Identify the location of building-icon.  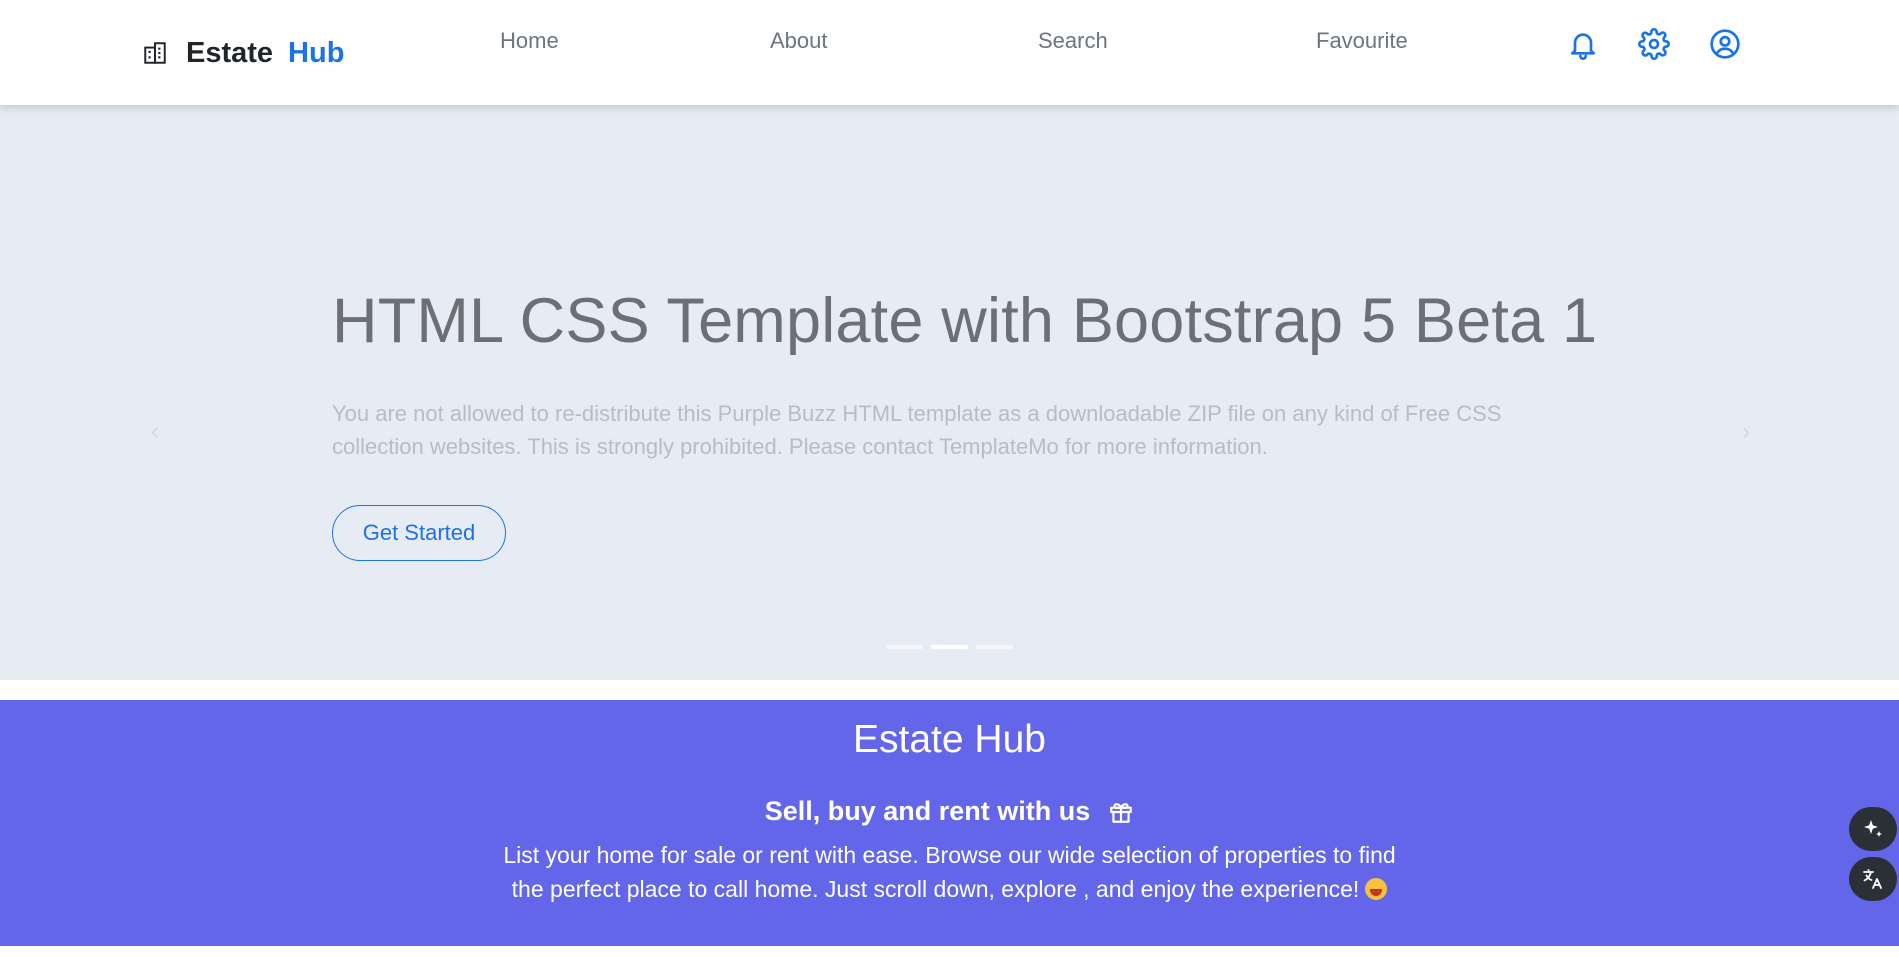
(155, 53).